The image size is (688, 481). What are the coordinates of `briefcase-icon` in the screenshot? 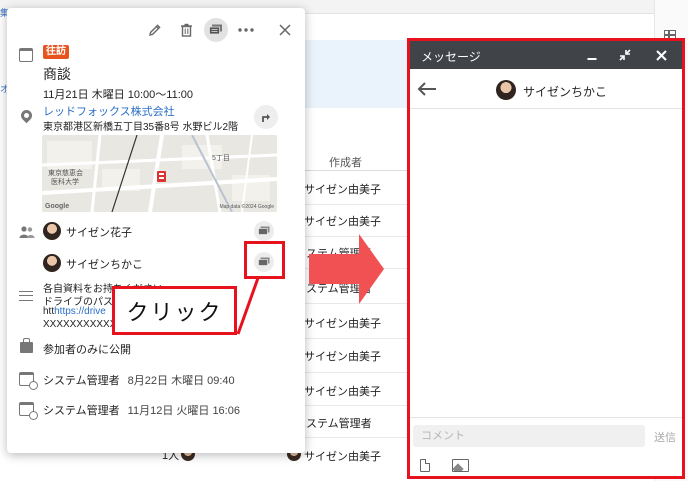 It's located at (26, 345).